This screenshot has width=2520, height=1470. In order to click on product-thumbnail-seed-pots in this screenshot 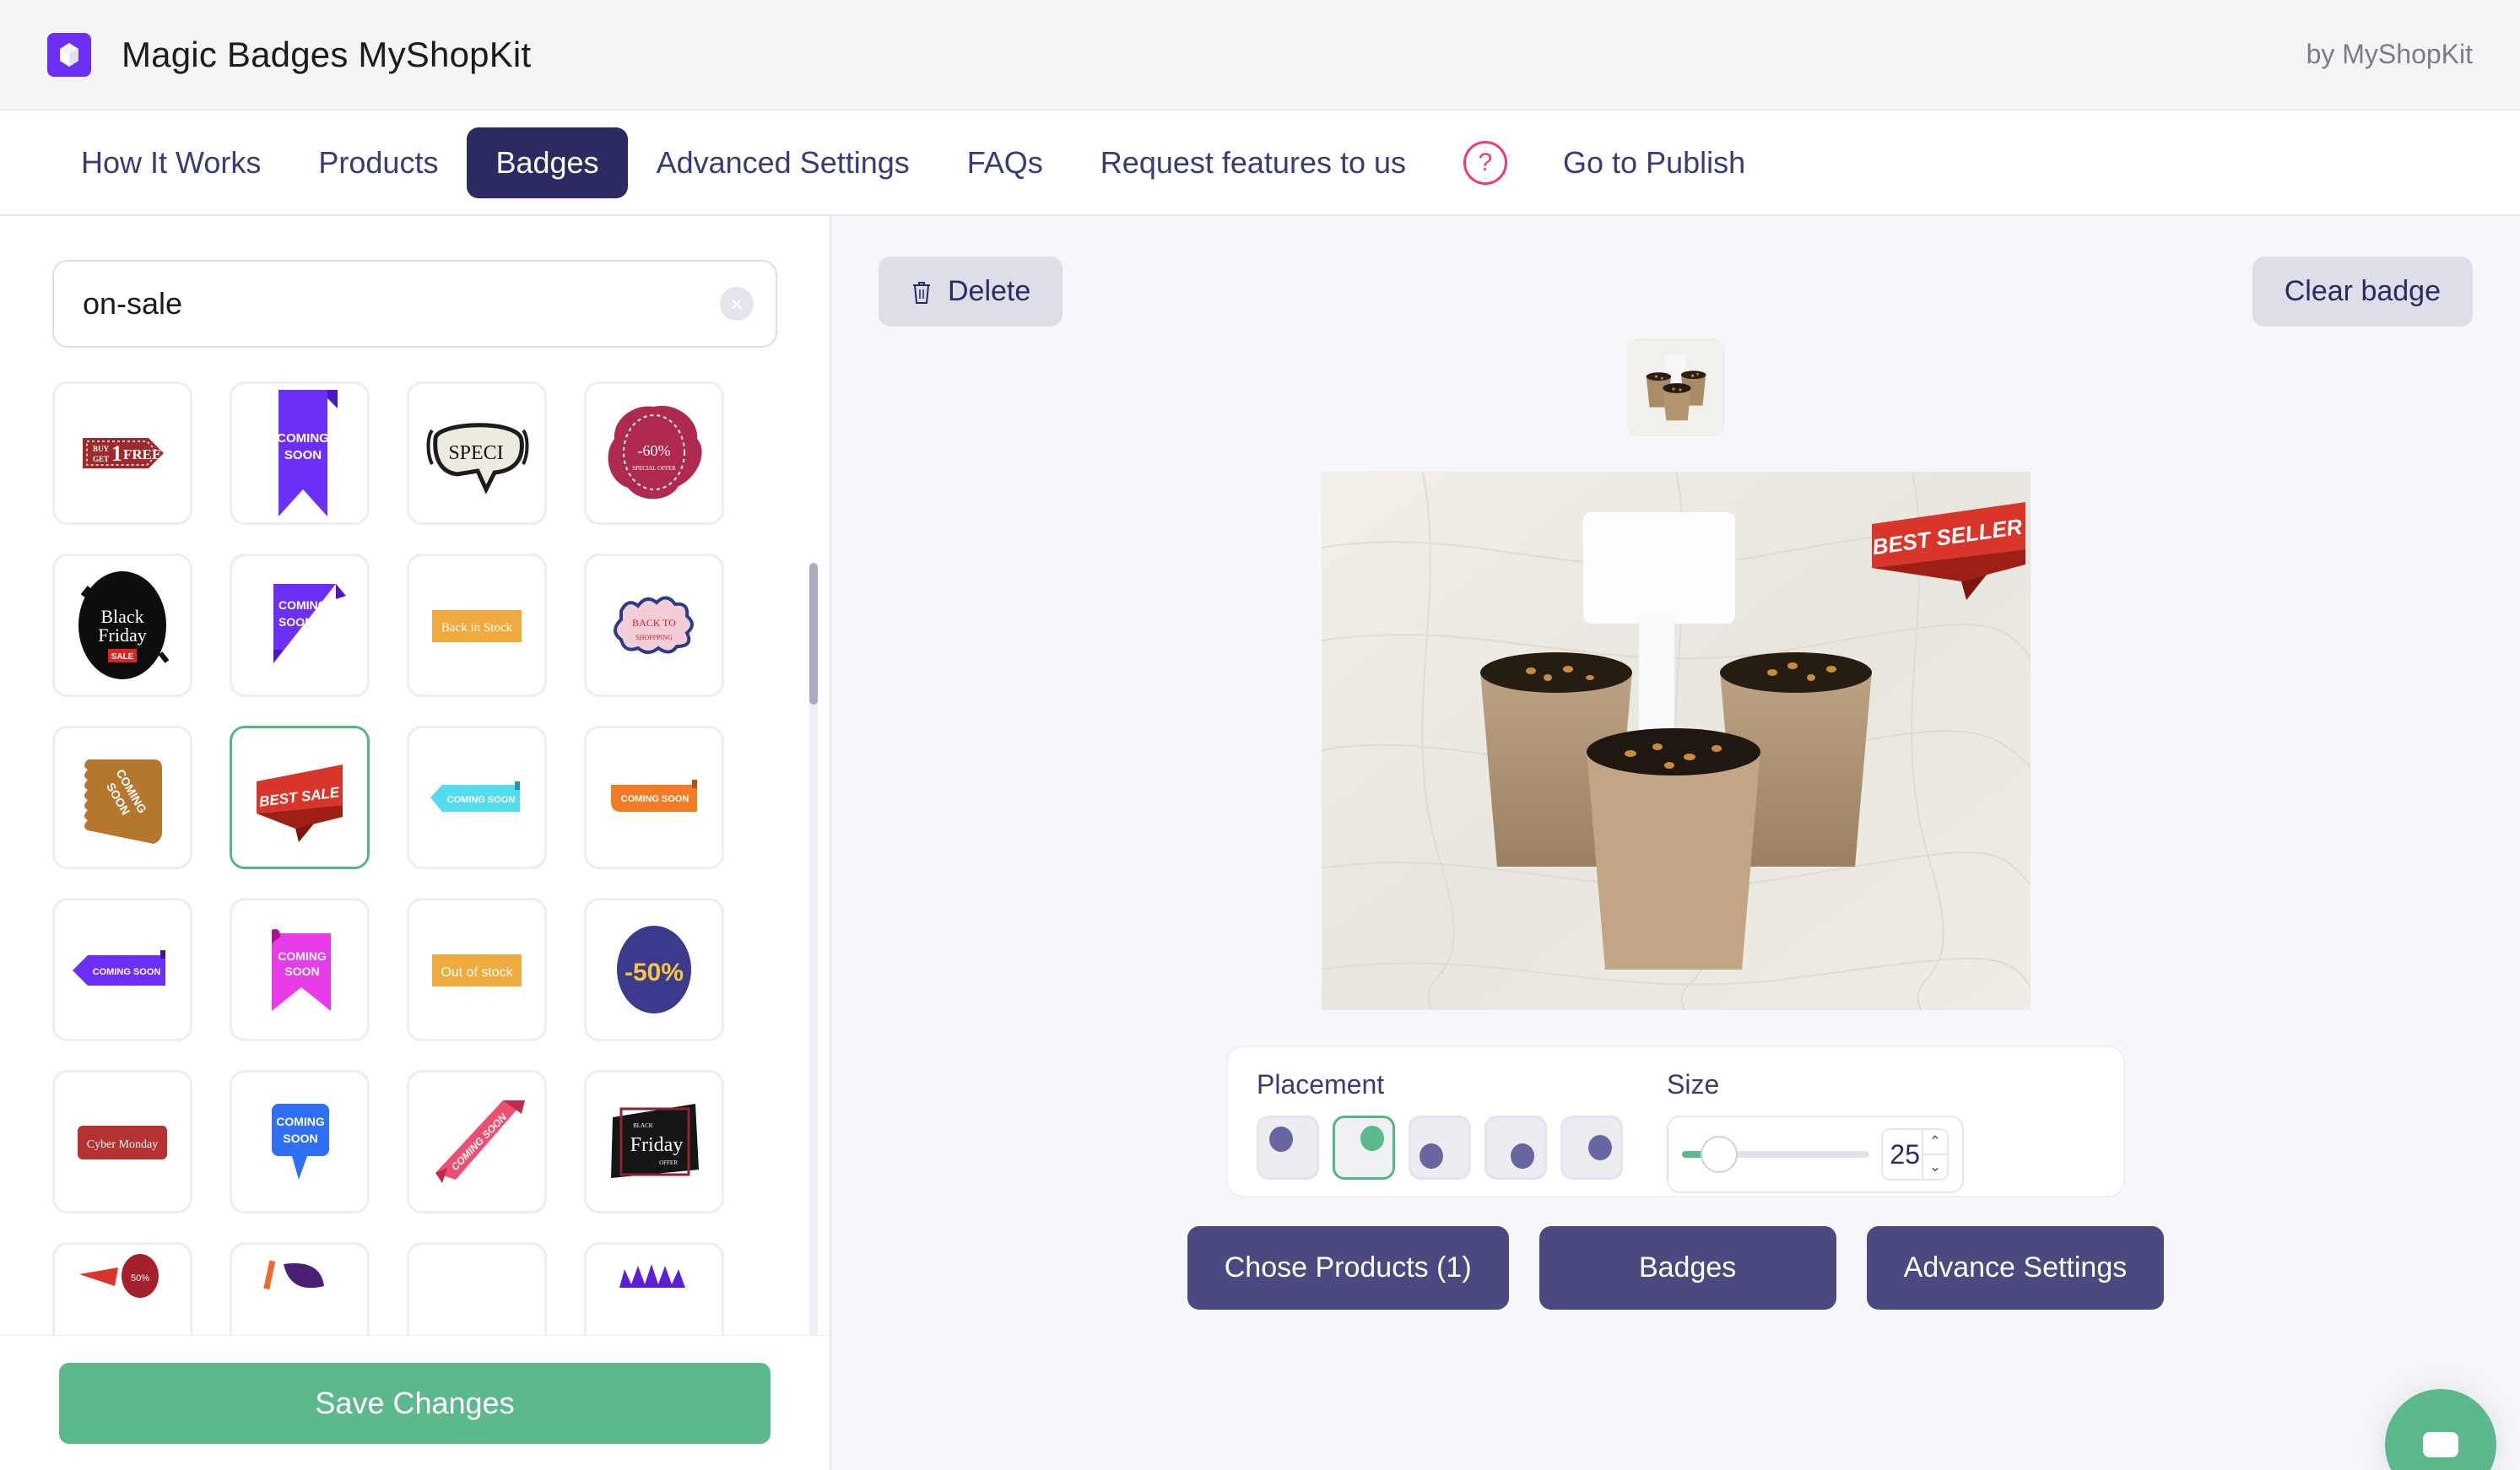, I will do `click(1675, 387)`.